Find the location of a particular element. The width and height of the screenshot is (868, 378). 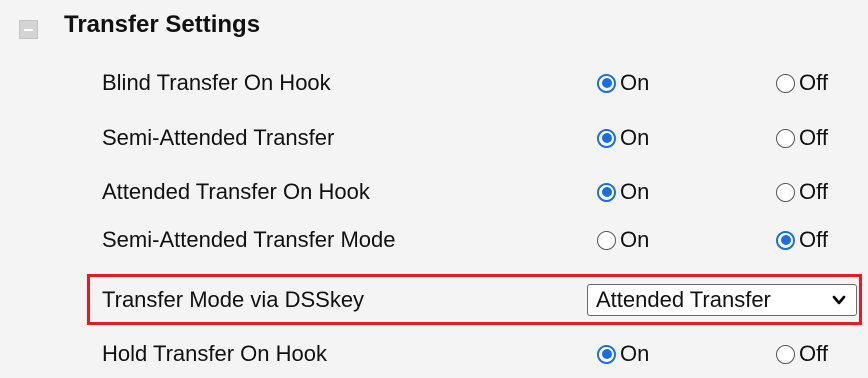

setting-row-blind-transfer-on-hook: Blind Transfer On Hook On Off is located at coordinates (434, 83).